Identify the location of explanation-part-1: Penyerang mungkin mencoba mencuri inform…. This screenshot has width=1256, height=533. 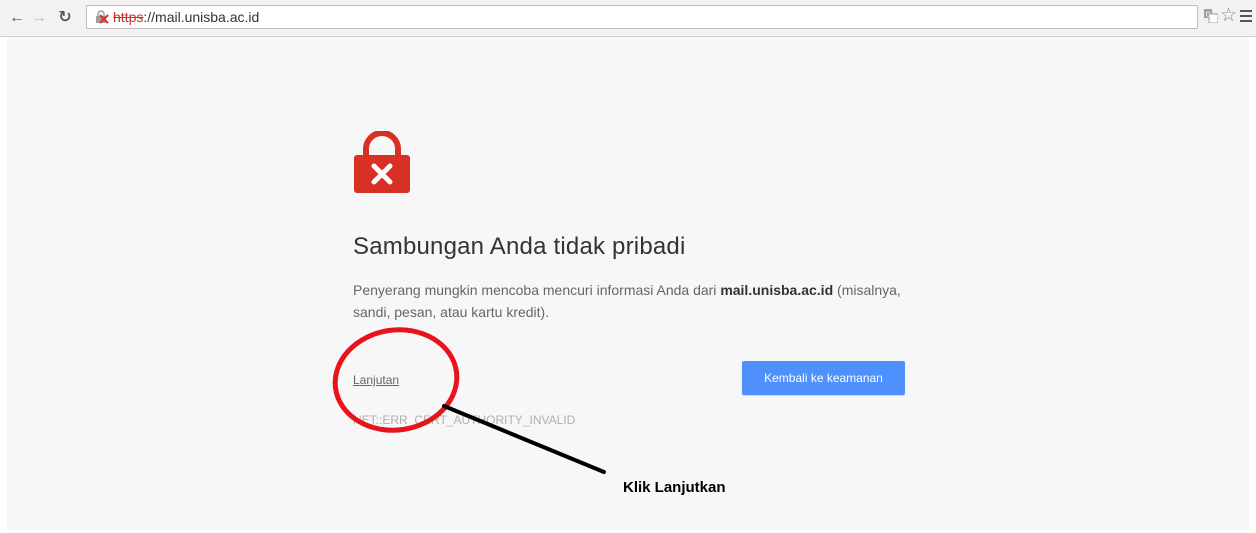
(537, 290).